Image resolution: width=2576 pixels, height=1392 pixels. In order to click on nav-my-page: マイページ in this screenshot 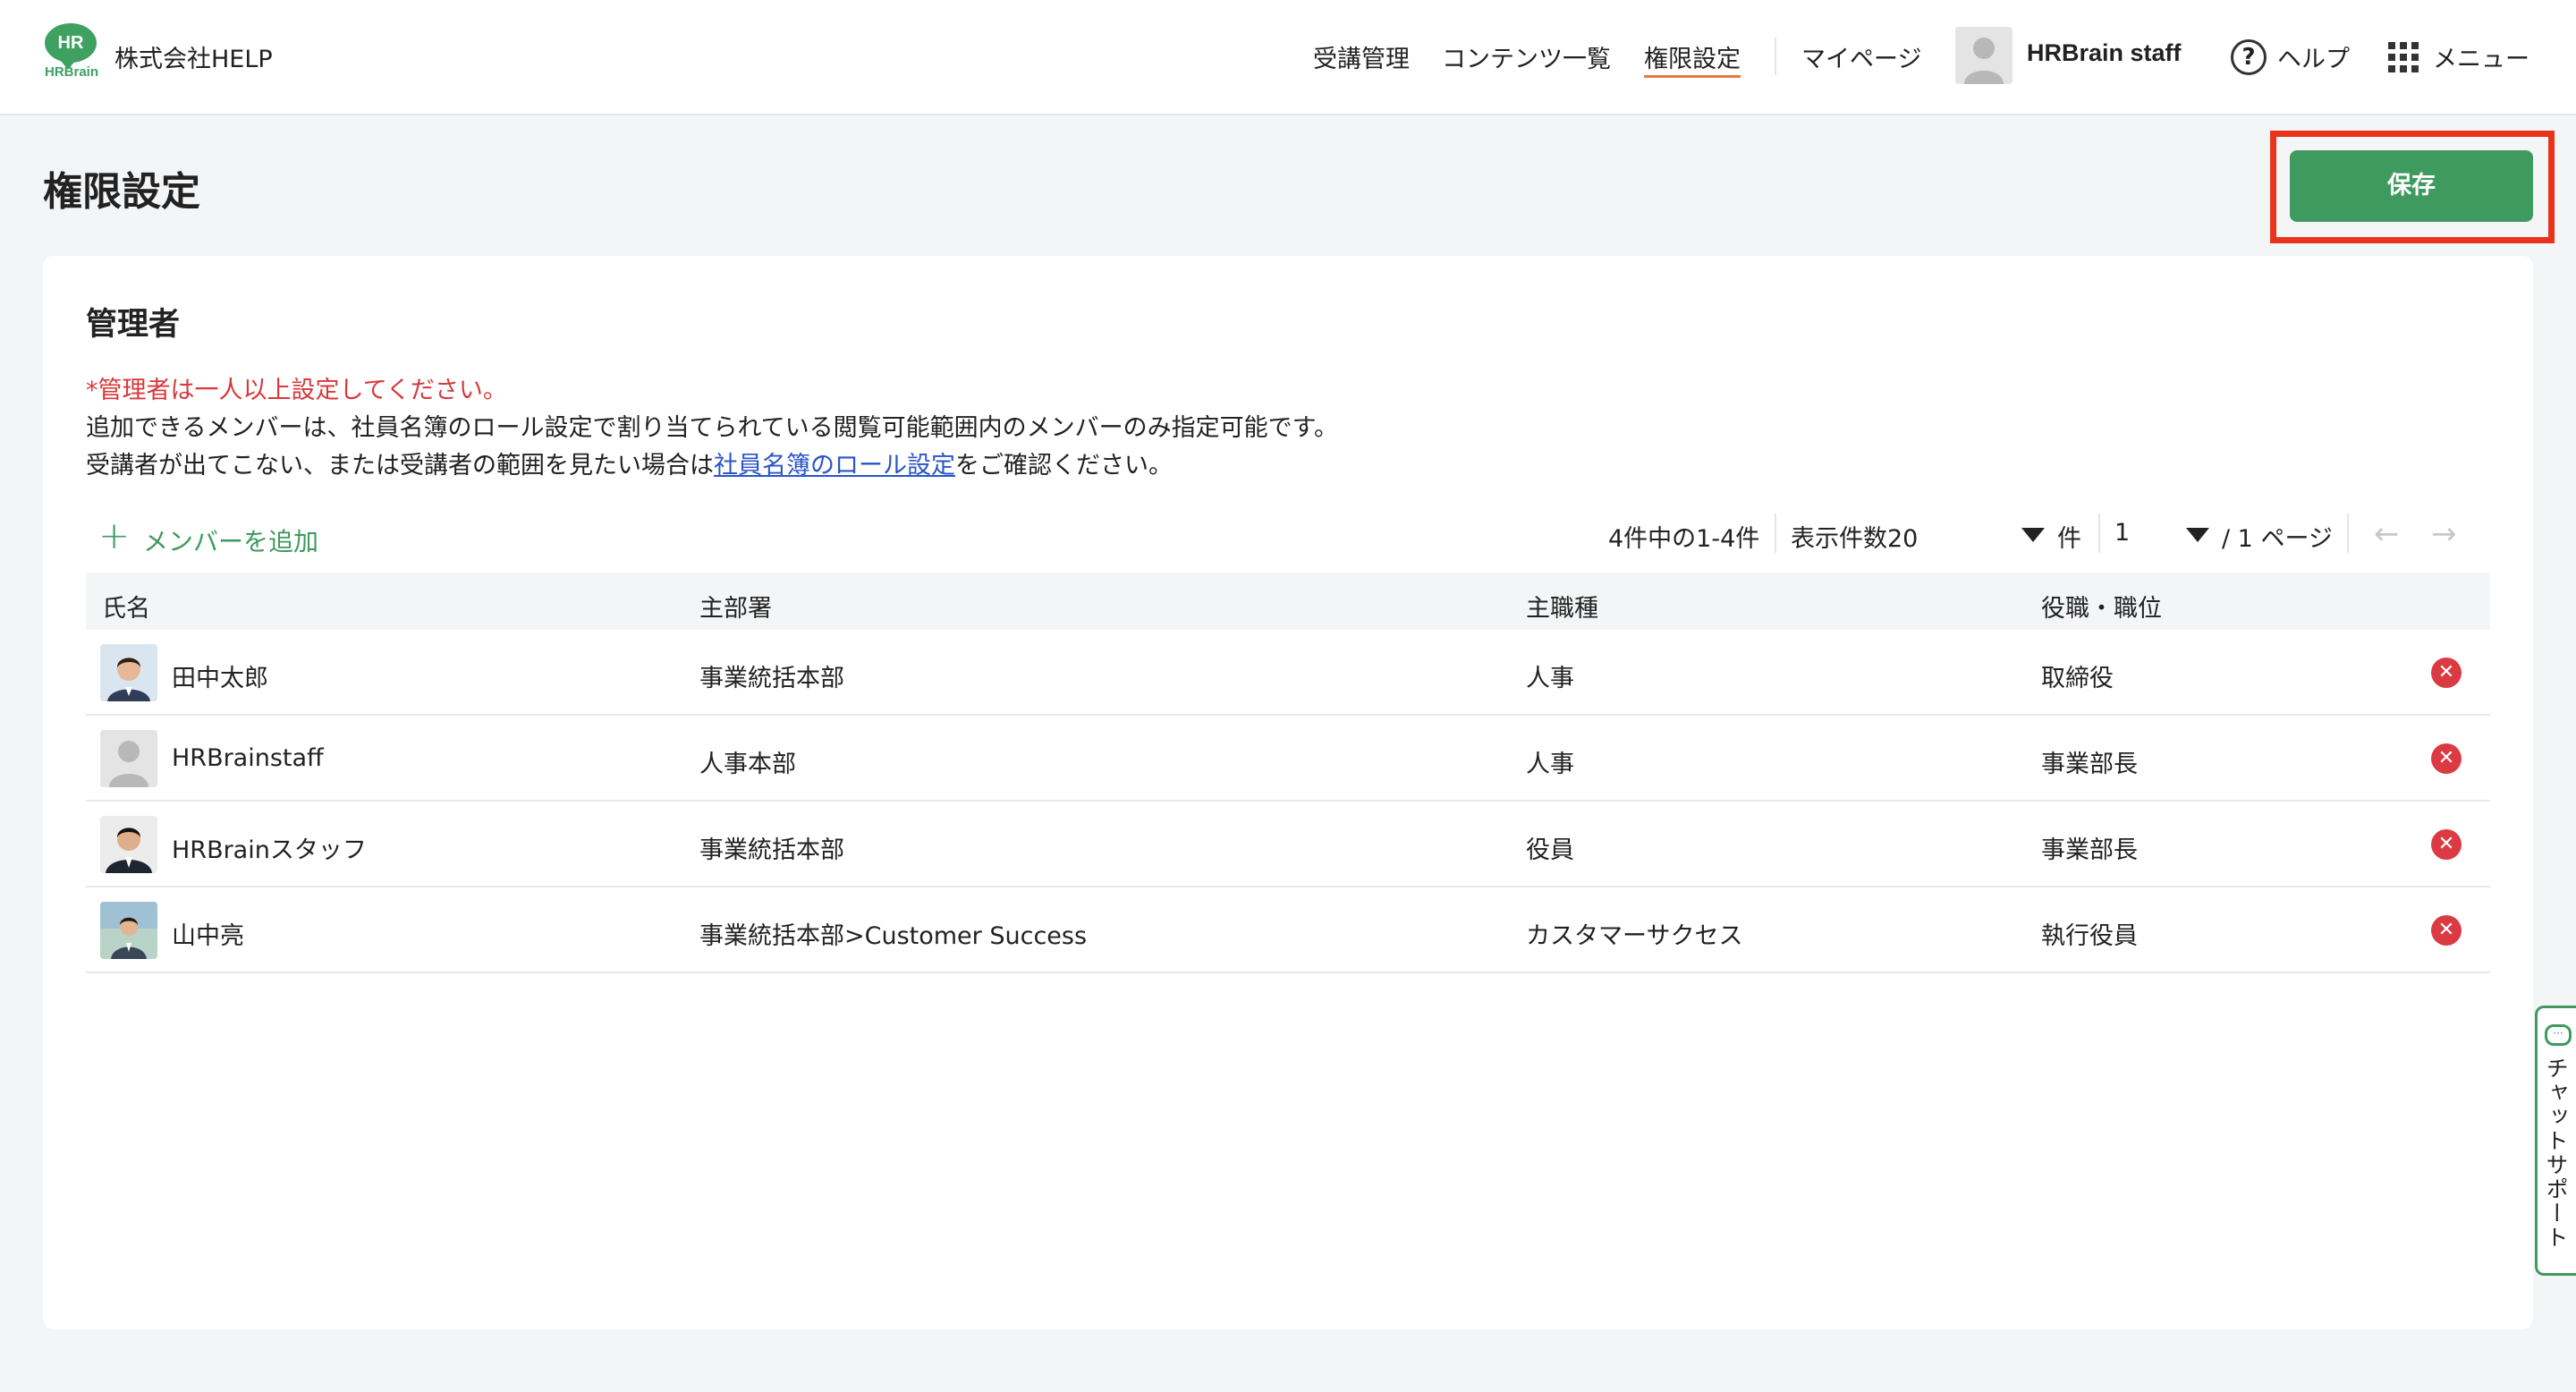, I will do `click(1861, 56)`.